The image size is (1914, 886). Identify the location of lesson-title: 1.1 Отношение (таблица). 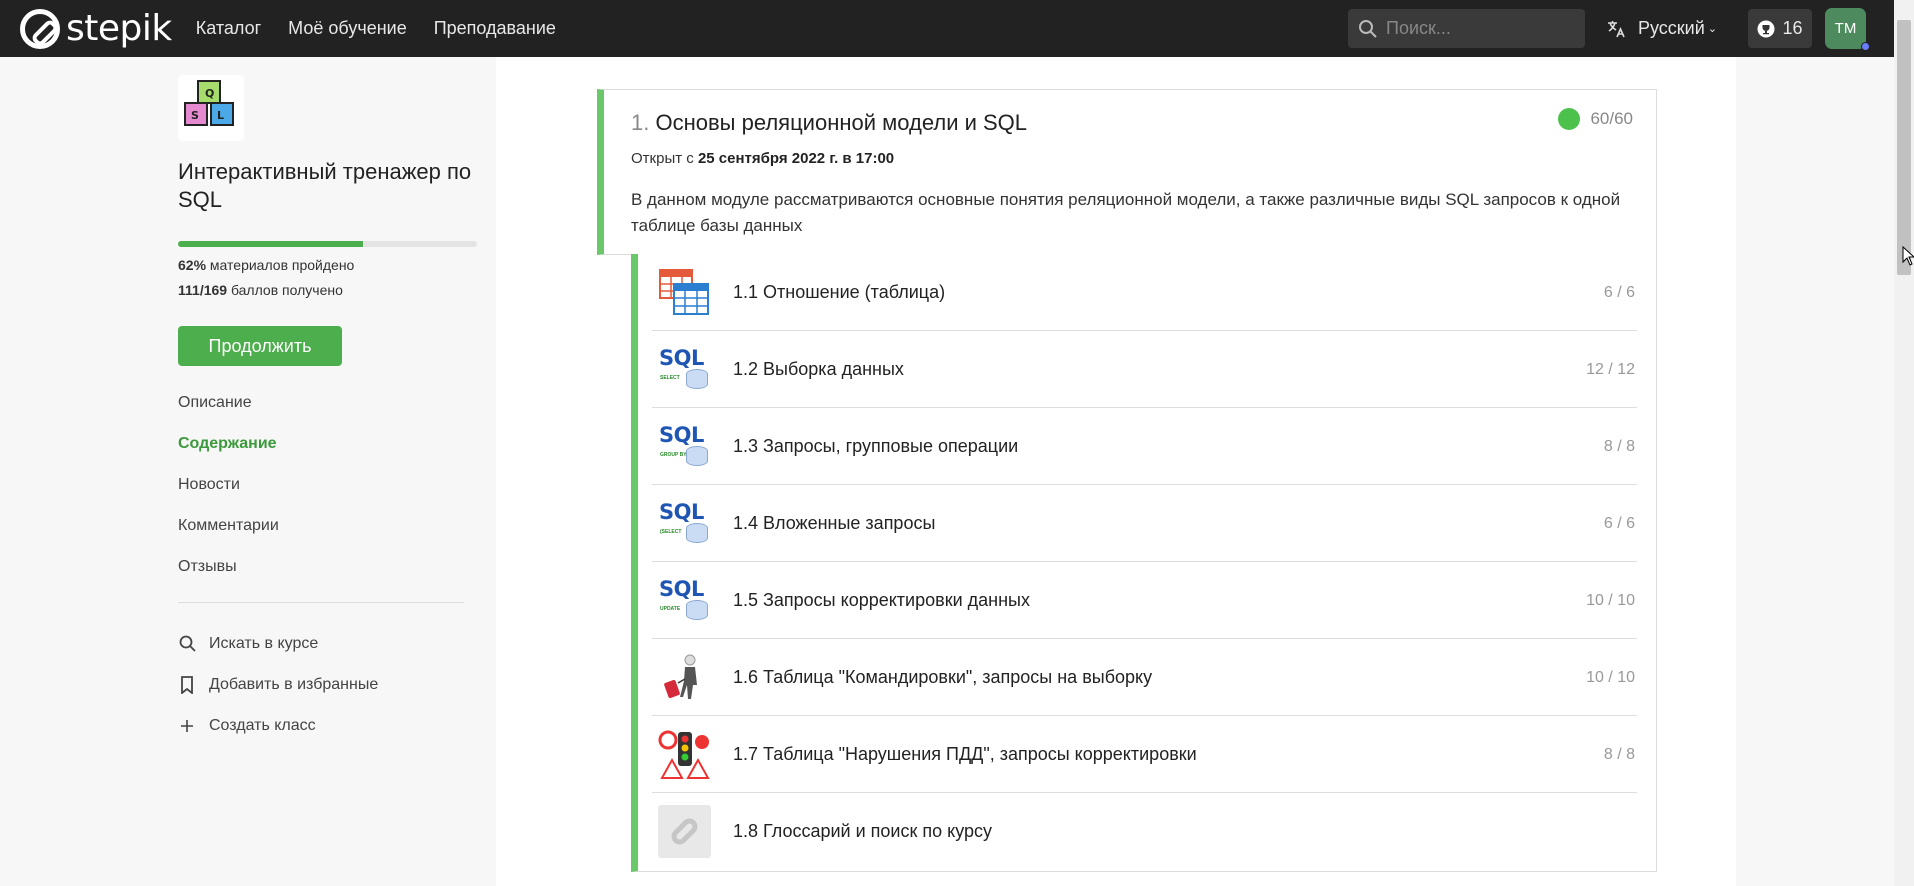
(839, 292).